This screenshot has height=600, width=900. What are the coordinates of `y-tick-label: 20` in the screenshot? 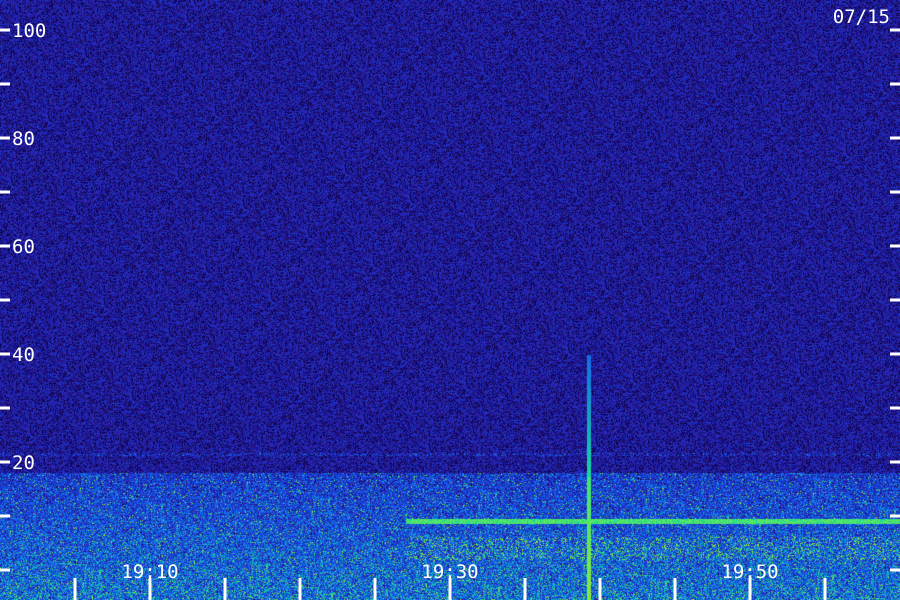 It's located at (23, 463).